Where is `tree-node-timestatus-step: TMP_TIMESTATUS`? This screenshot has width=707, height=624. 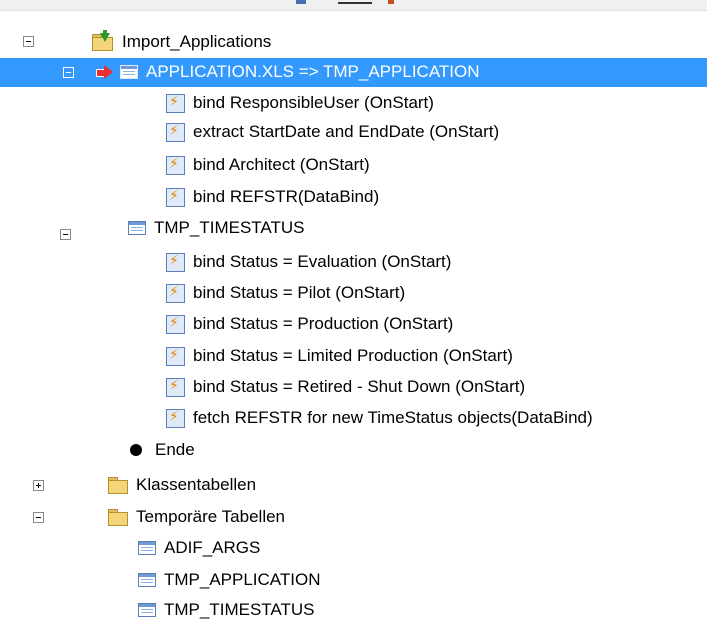
tree-node-timestatus-step: TMP_TIMESTATUS is located at coordinates (217, 228).